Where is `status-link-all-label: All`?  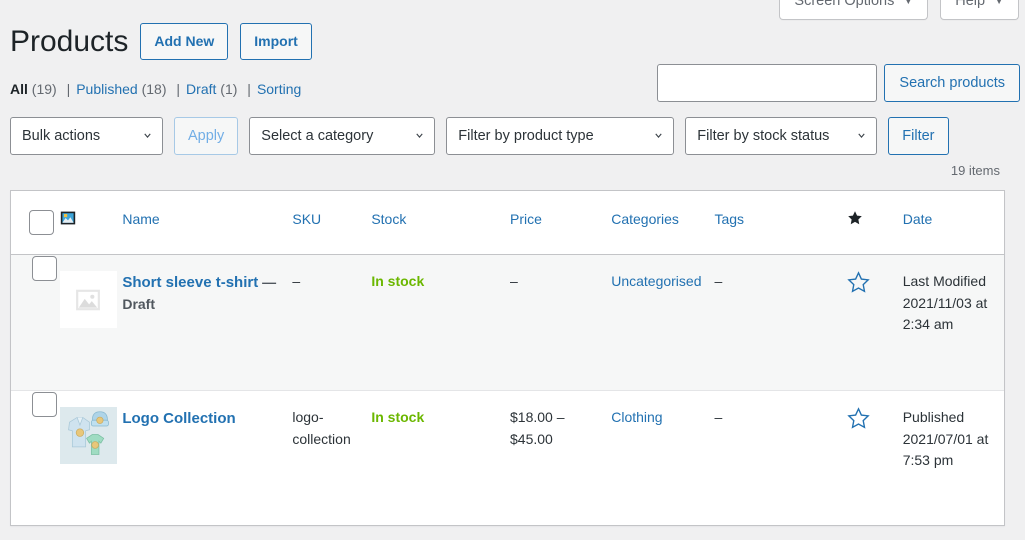
status-link-all-label: All is located at coordinates (19, 89).